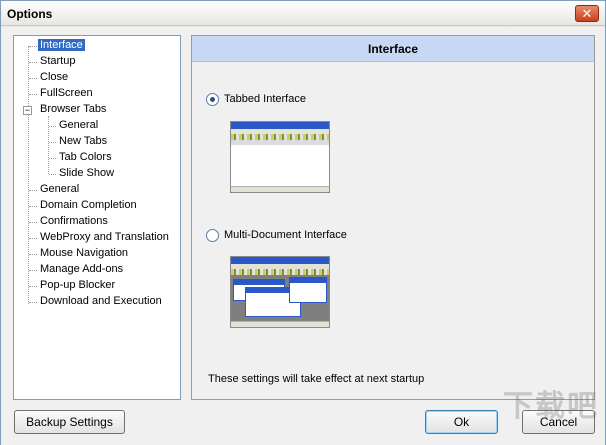 This screenshot has width=606, height=445. I want to click on tree-item-popup-blocker: Pop-up Blocker, so click(77, 285).